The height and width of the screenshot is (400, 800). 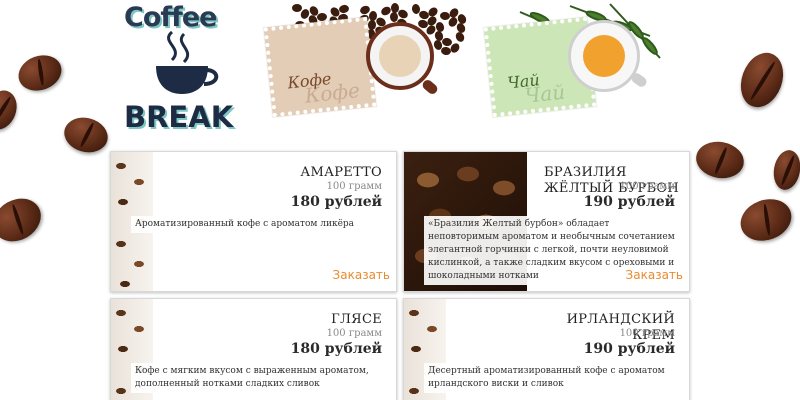 I want to click on tea-cup-icon, so click(x=608, y=56).